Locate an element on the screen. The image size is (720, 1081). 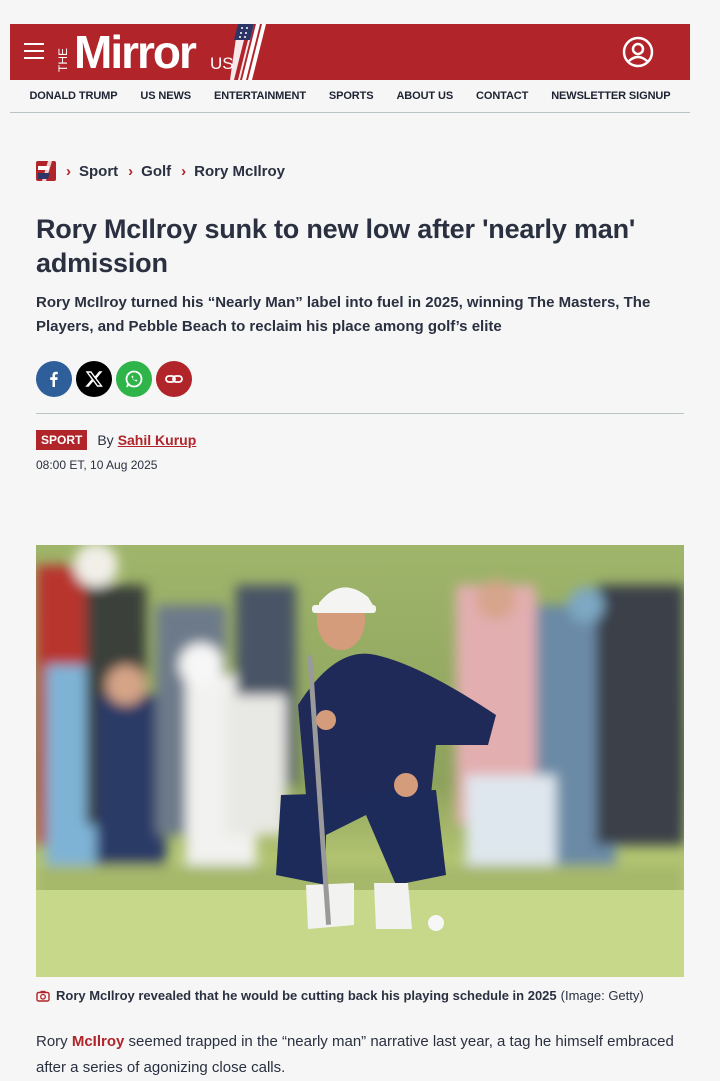
breadcrumb-sport: Sport is located at coordinates (98, 171).